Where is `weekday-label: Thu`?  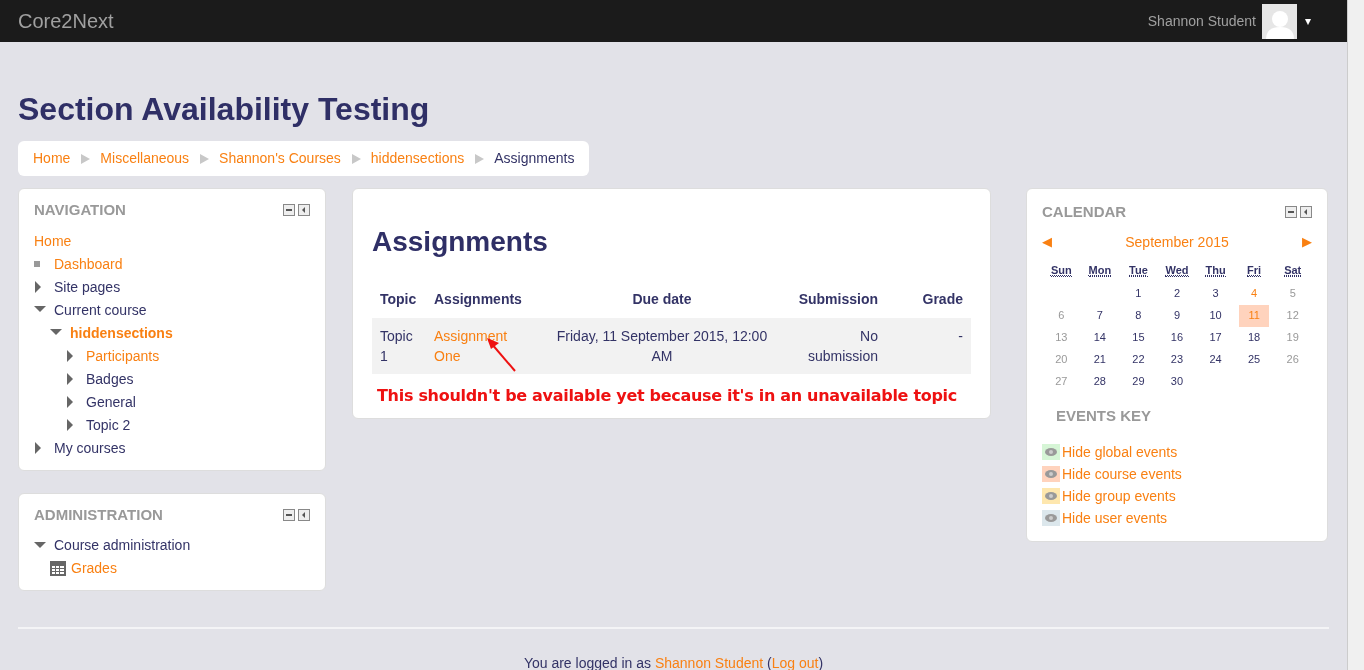
weekday-label: Thu is located at coordinates (1215, 270).